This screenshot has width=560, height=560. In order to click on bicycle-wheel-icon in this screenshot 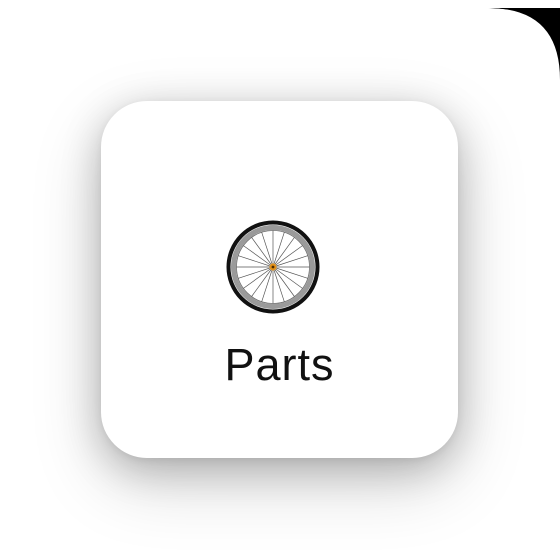, I will do `click(273, 267)`.